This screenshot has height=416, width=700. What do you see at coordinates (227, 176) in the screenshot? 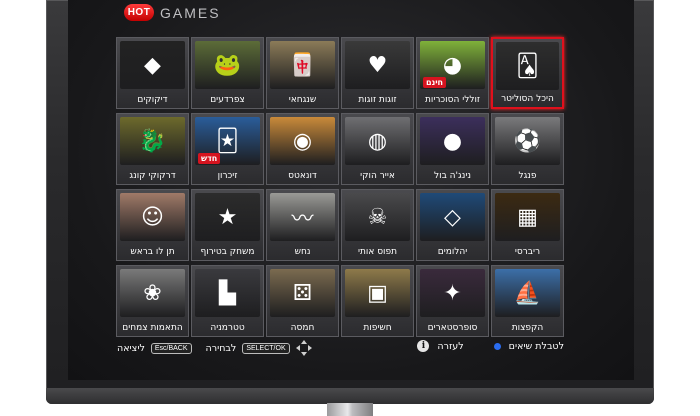
I see `game-label: זיכרון` at bounding box center [227, 176].